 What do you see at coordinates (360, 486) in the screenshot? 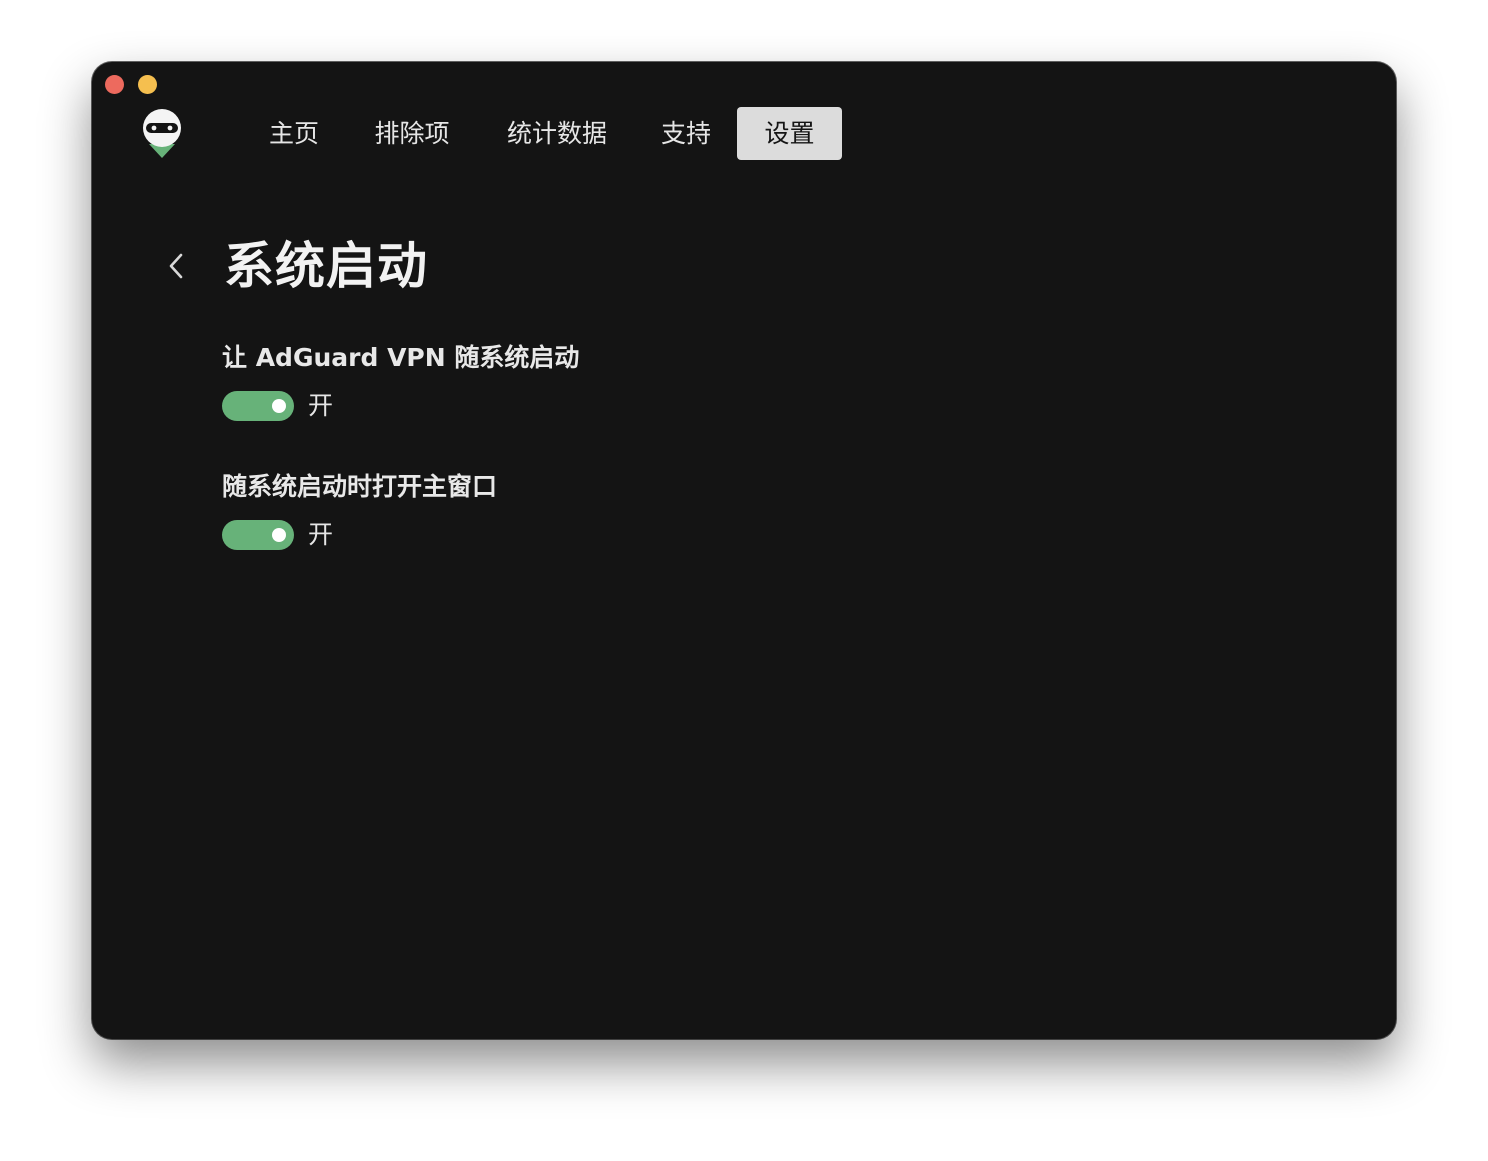
I see `setting-label: 随系统启动时打开主窗口` at bounding box center [360, 486].